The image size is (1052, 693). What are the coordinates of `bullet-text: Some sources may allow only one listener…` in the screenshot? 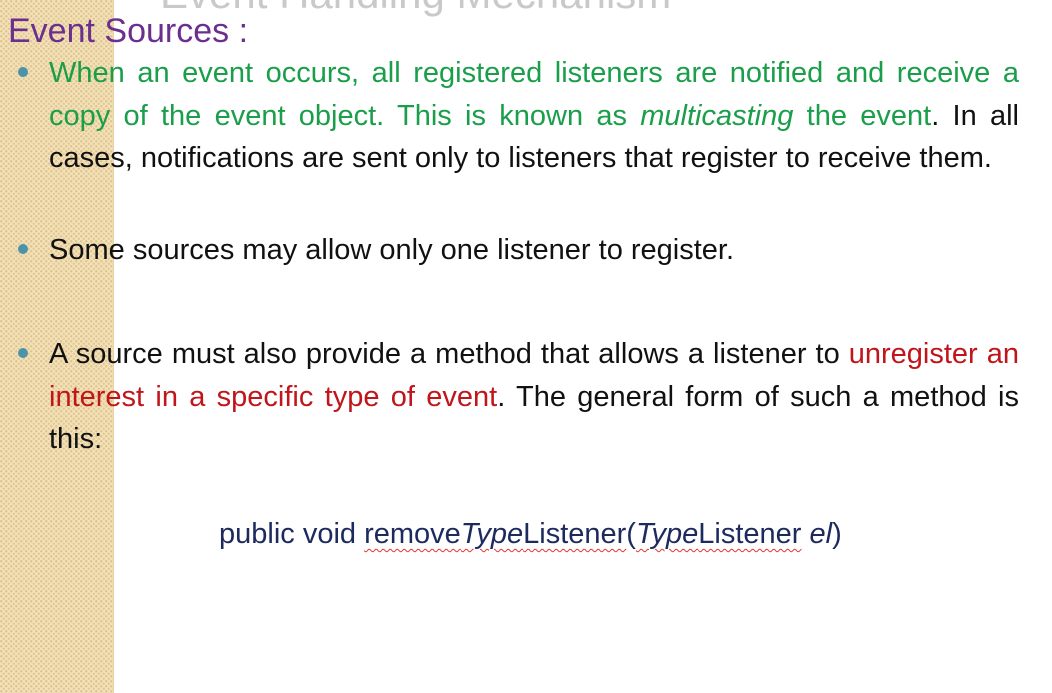 It's located at (392, 250).